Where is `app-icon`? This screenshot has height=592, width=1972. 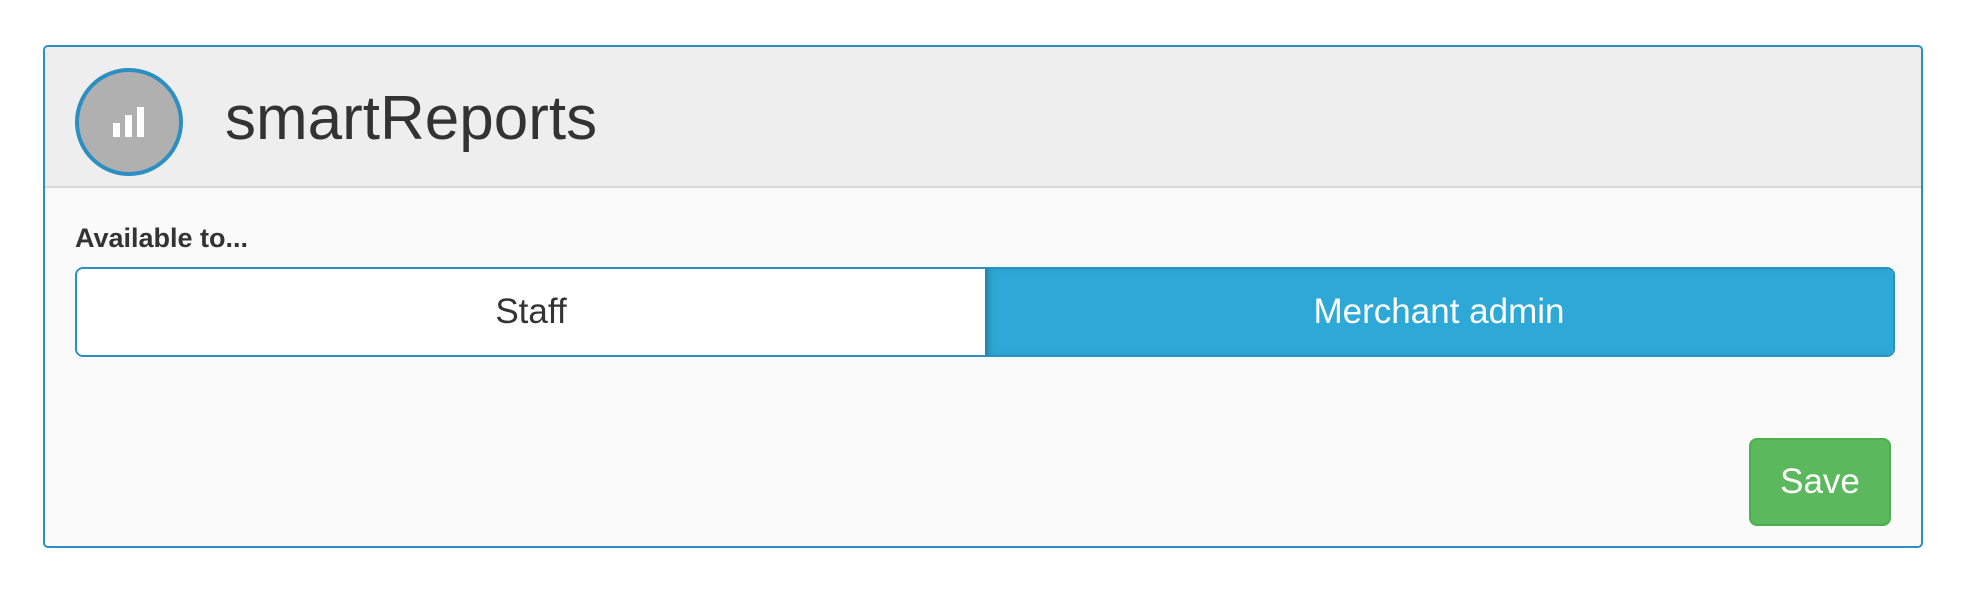 app-icon is located at coordinates (129, 122).